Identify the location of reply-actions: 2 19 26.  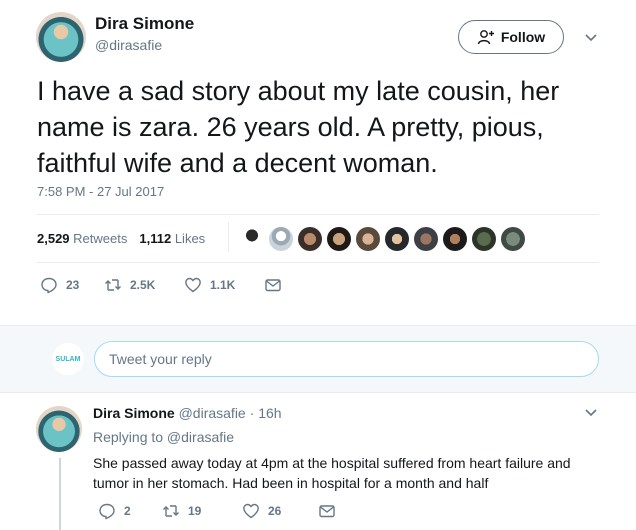
(217, 511).